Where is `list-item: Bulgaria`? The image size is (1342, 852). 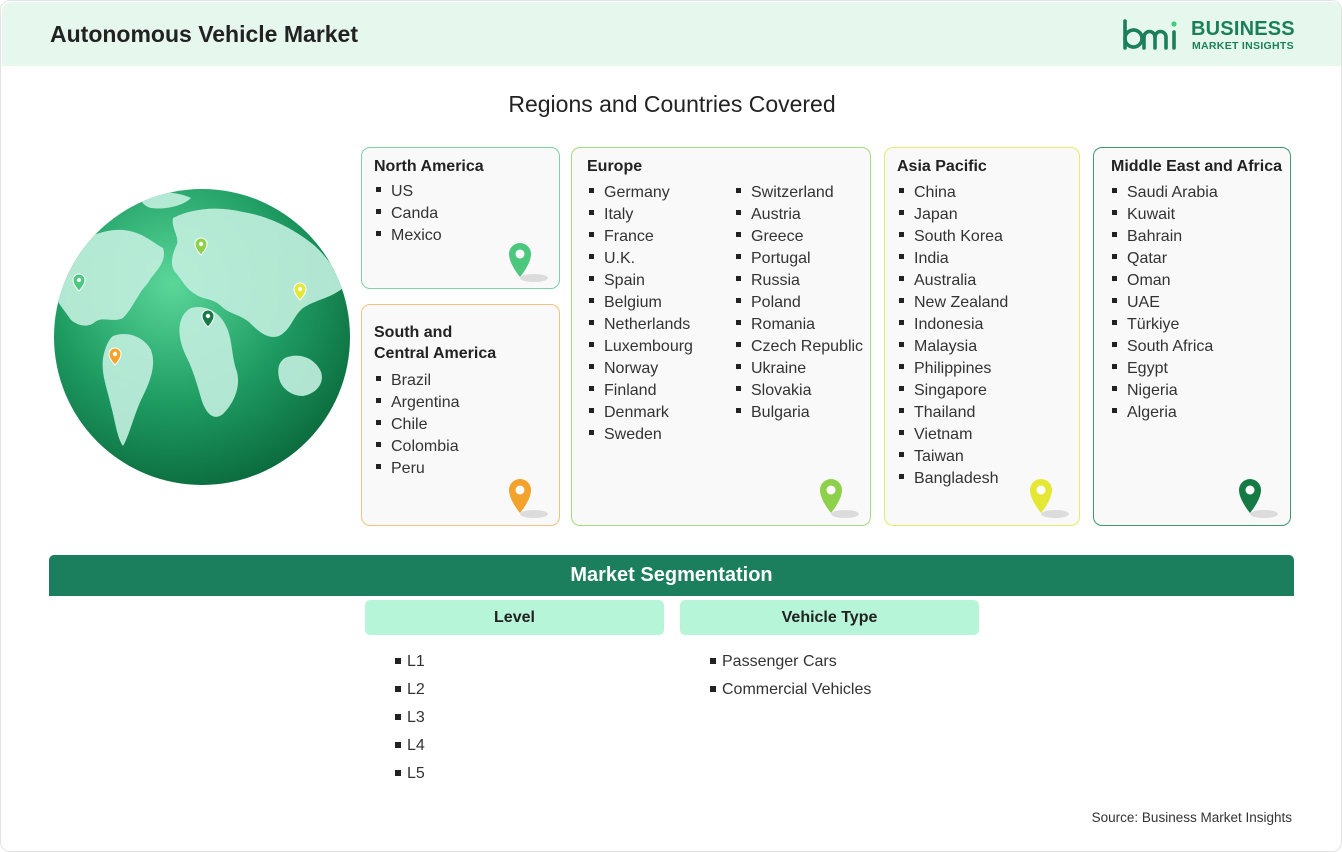 list-item: Bulgaria is located at coordinates (799, 413).